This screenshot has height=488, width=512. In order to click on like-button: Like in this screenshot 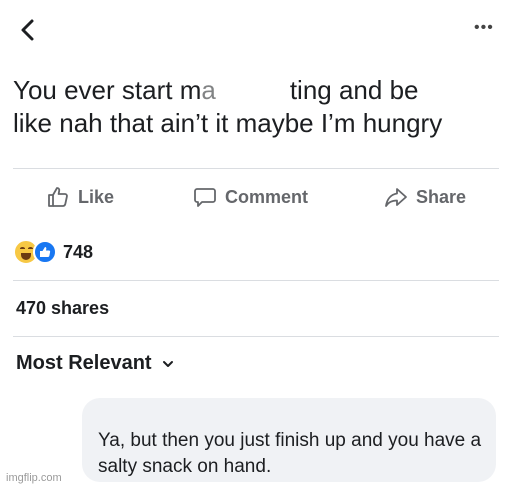, I will do `click(80, 197)`.